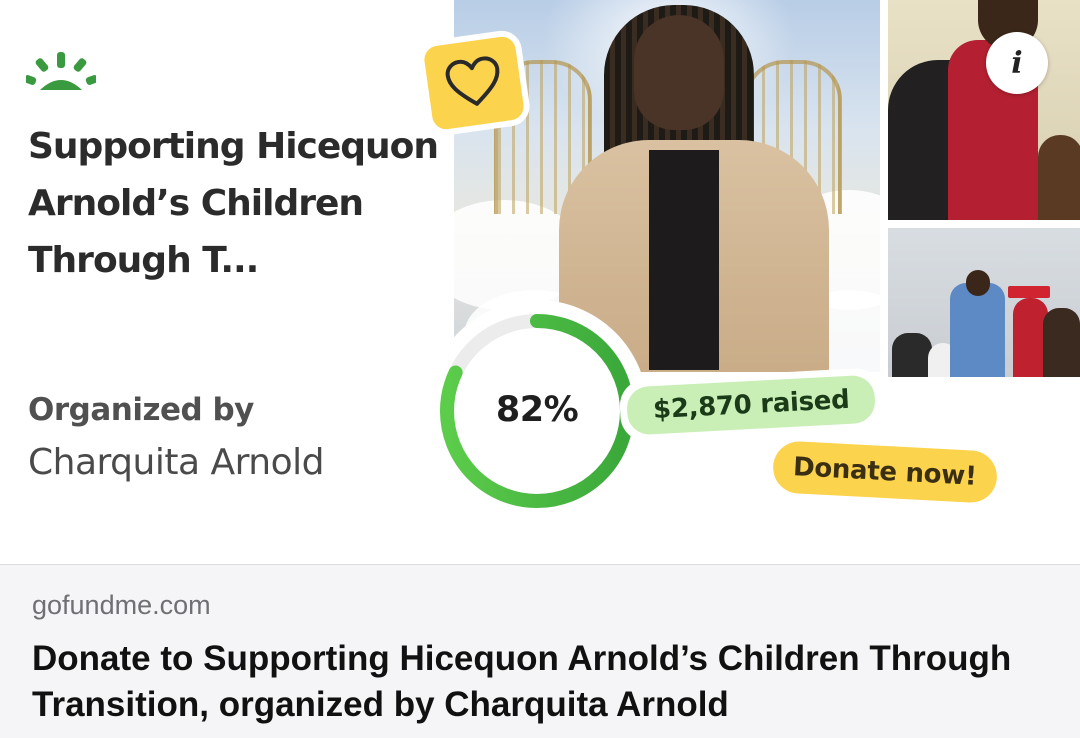 The width and height of the screenshot is (1080, 738). What do you see at coordinates (537, 410) in the screenshot?
I see `progress-percent: 82%` at bounding box center [537, 410].